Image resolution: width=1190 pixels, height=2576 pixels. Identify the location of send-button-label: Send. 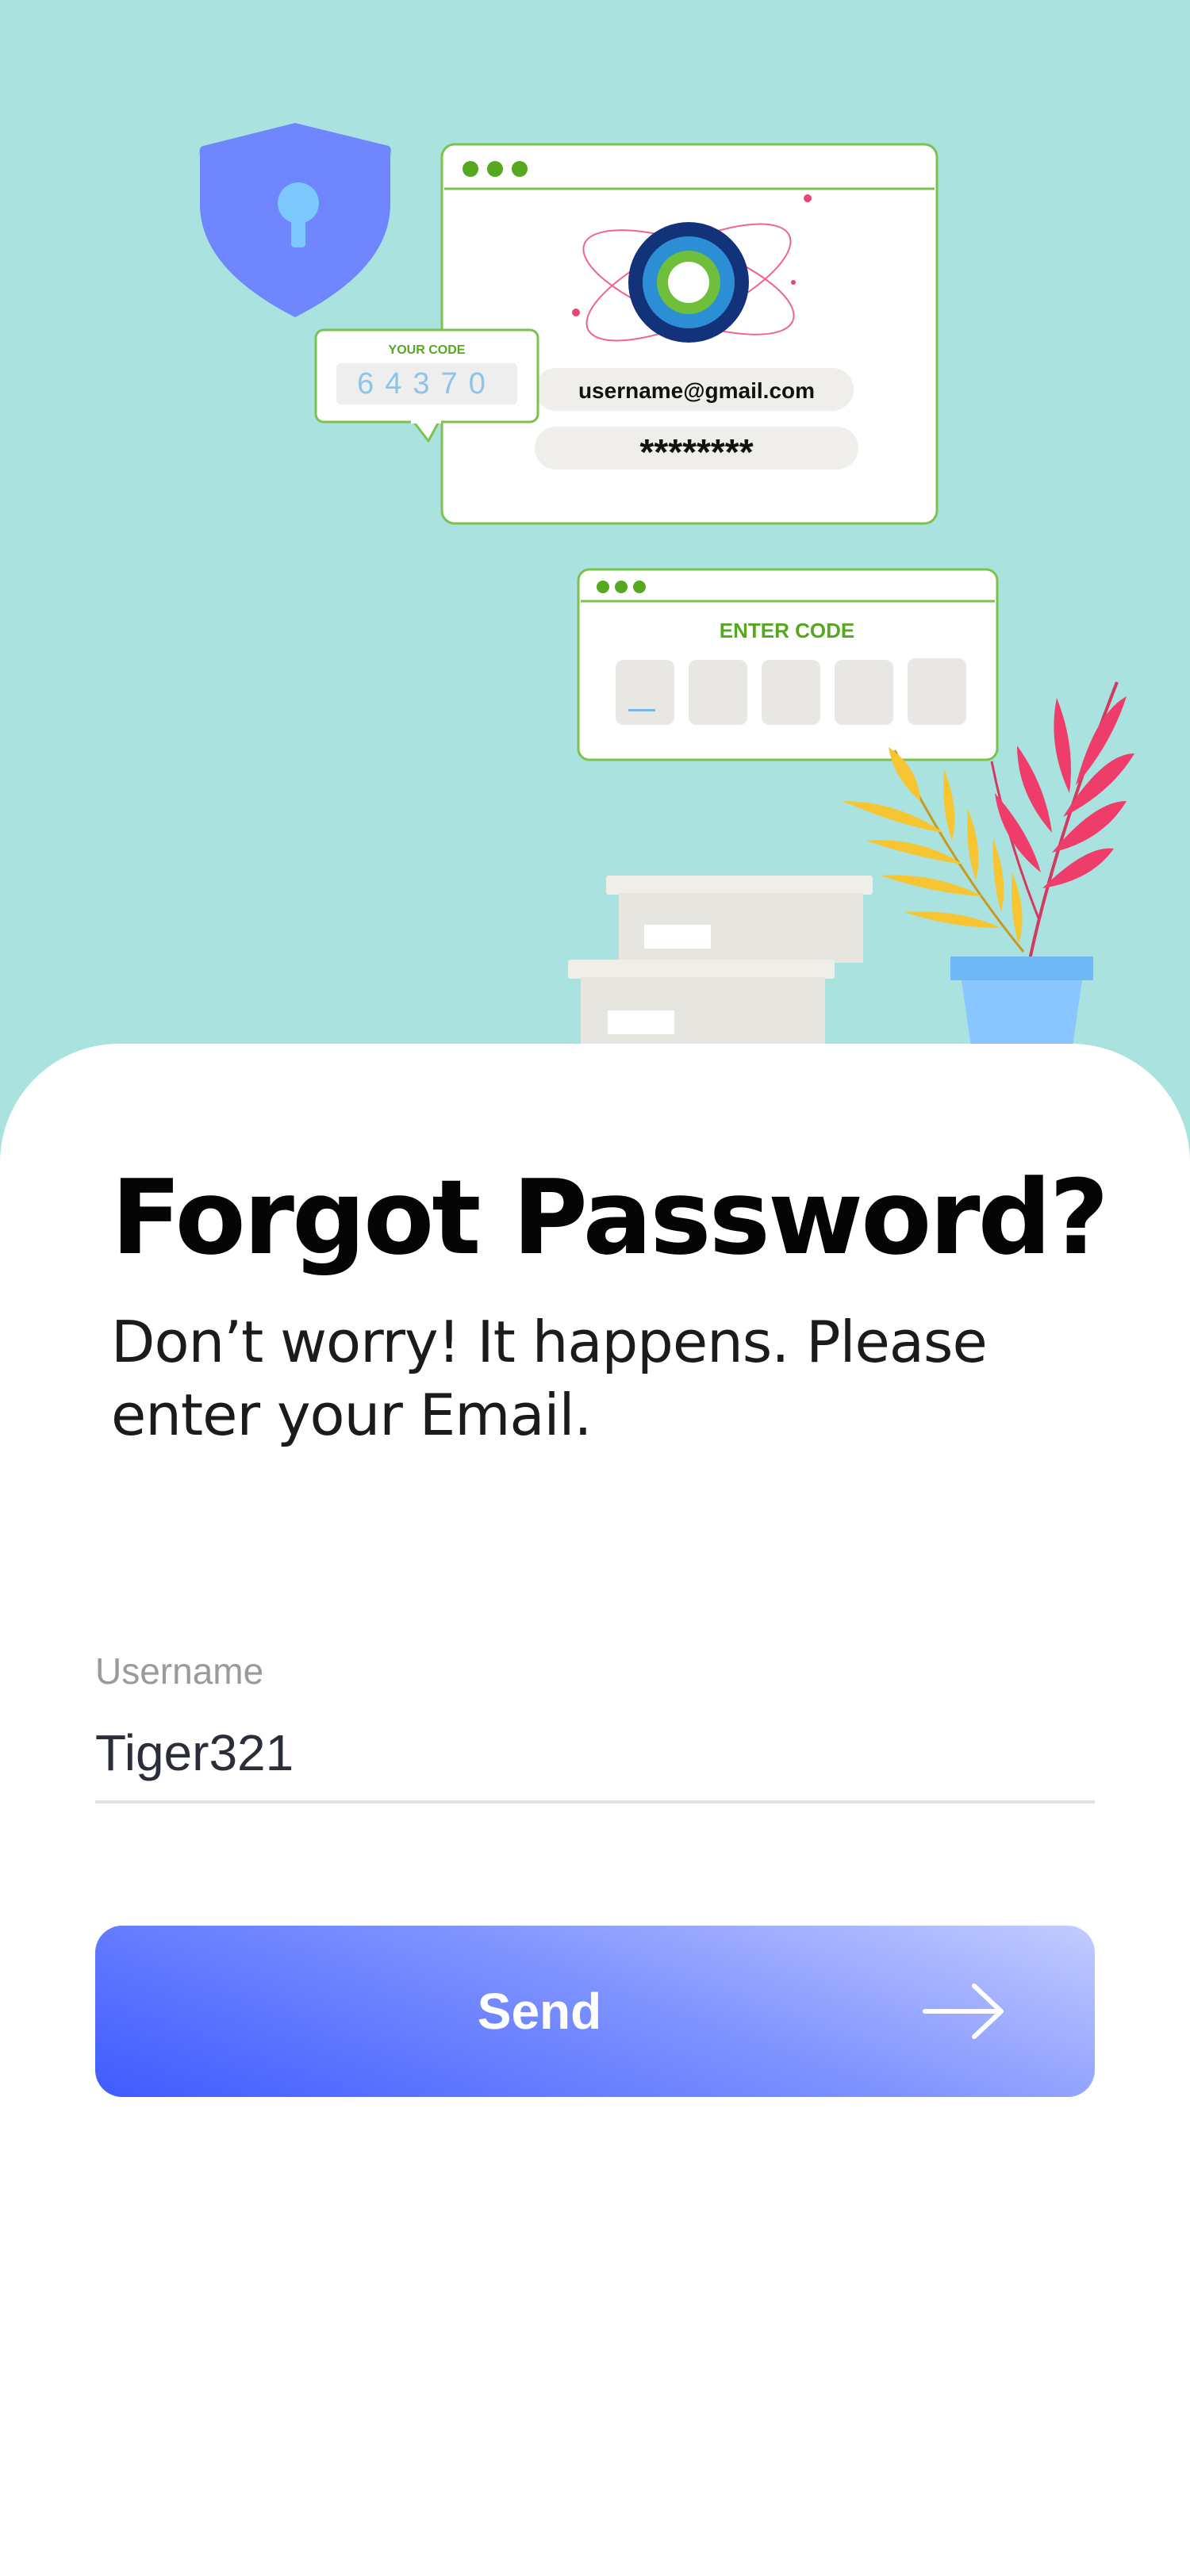
(539, 2011).